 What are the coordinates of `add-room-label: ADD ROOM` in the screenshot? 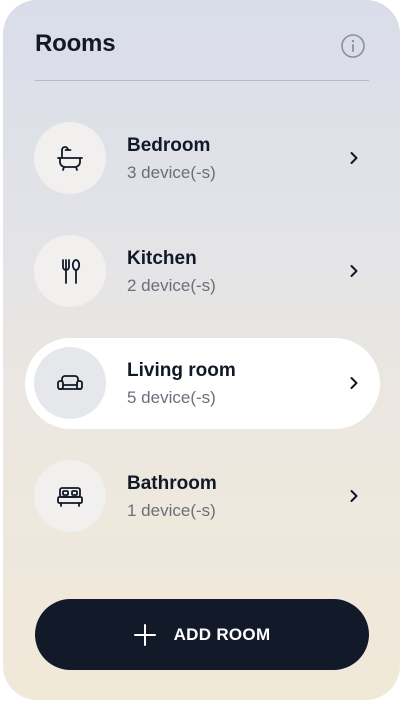 It's located at (222, 634).